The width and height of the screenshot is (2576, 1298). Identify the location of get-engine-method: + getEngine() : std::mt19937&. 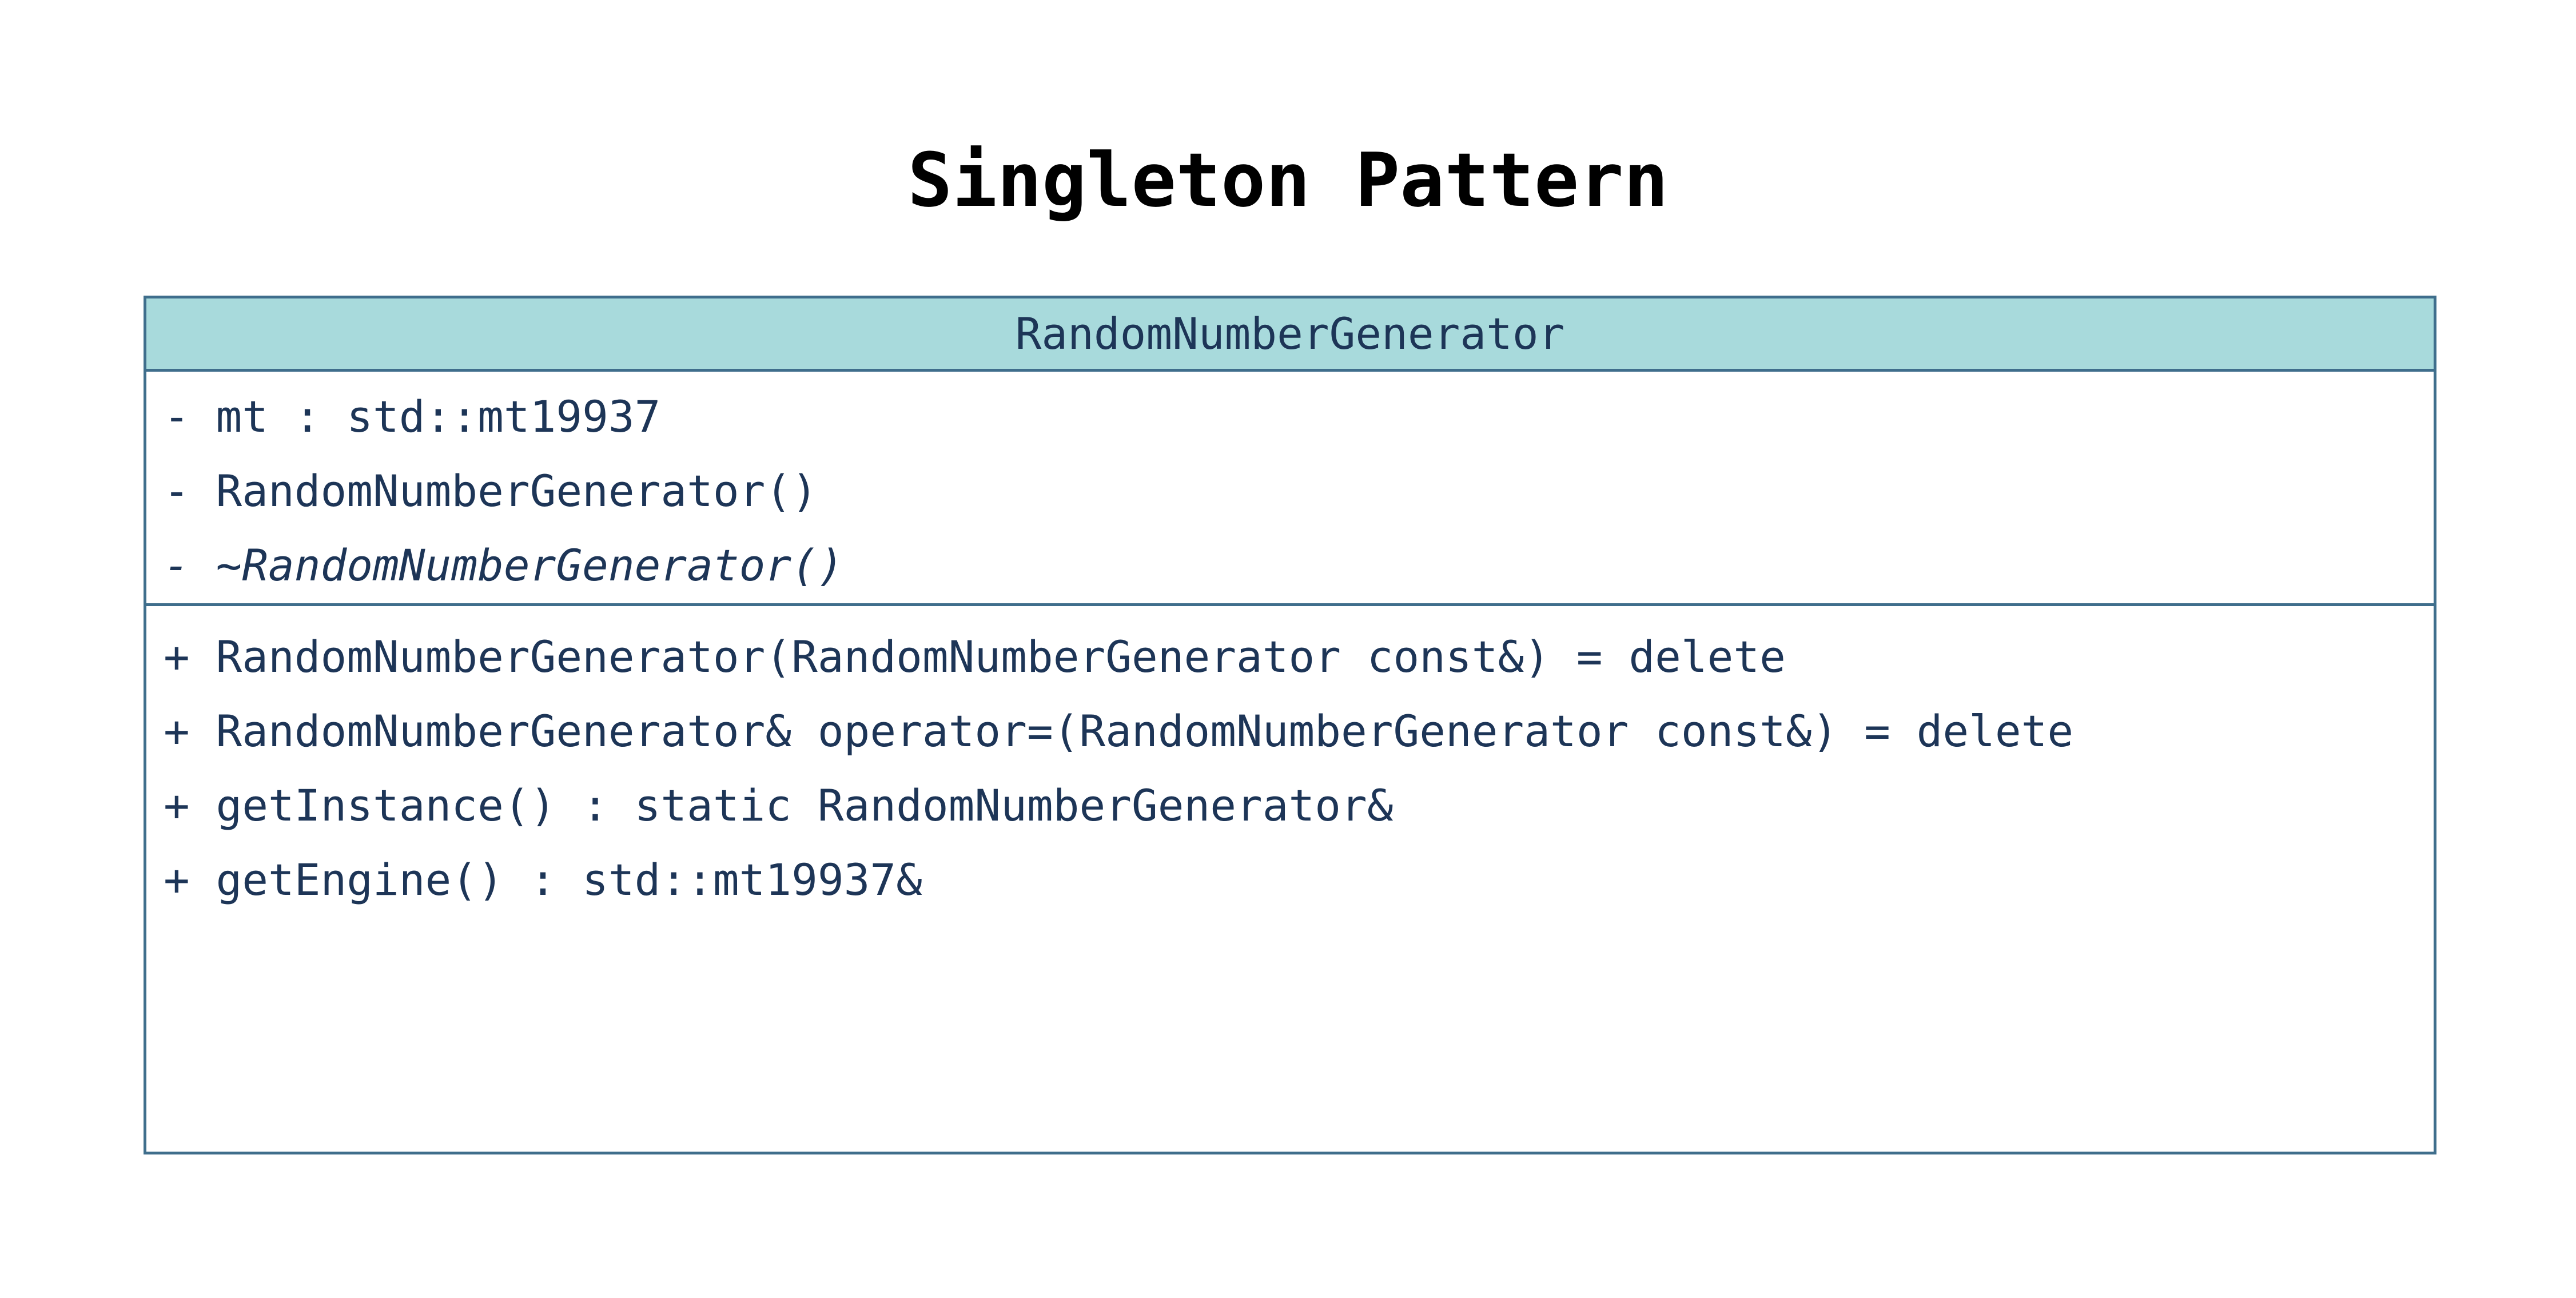
(543, 880).